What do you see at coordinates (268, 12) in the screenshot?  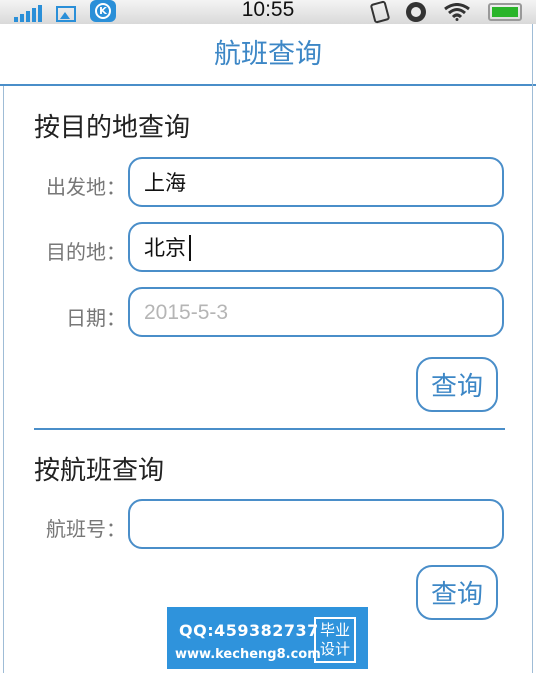 I see `status-bar: K 10:55` at bounding box center [268, 12].